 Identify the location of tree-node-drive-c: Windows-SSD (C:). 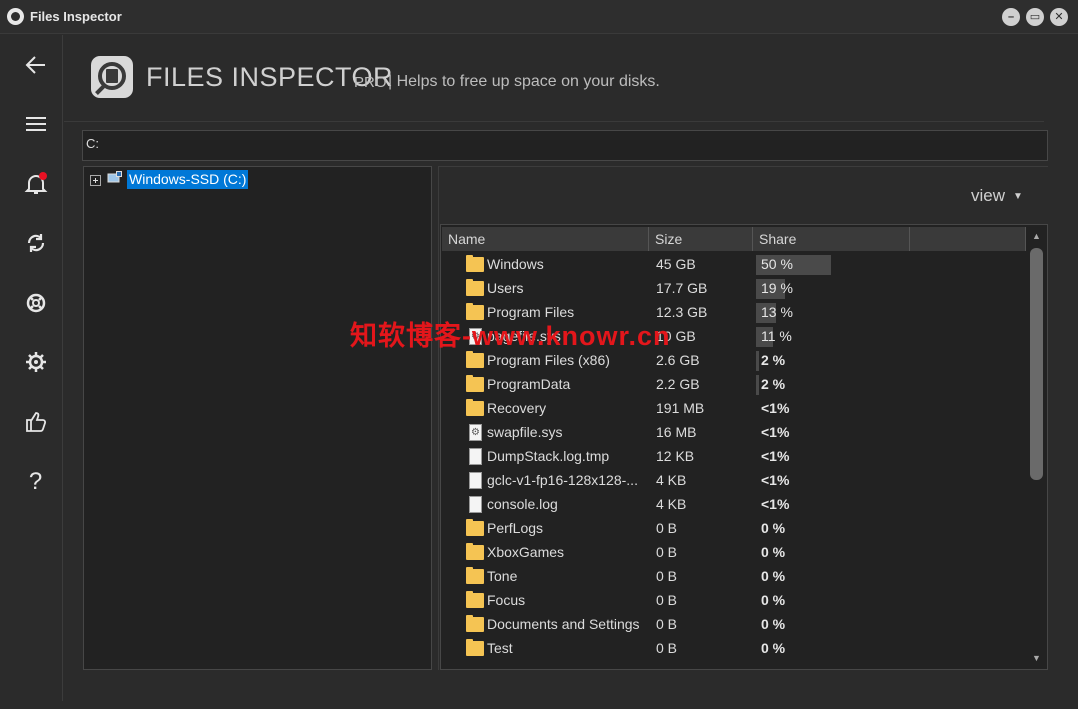
(188, 179).